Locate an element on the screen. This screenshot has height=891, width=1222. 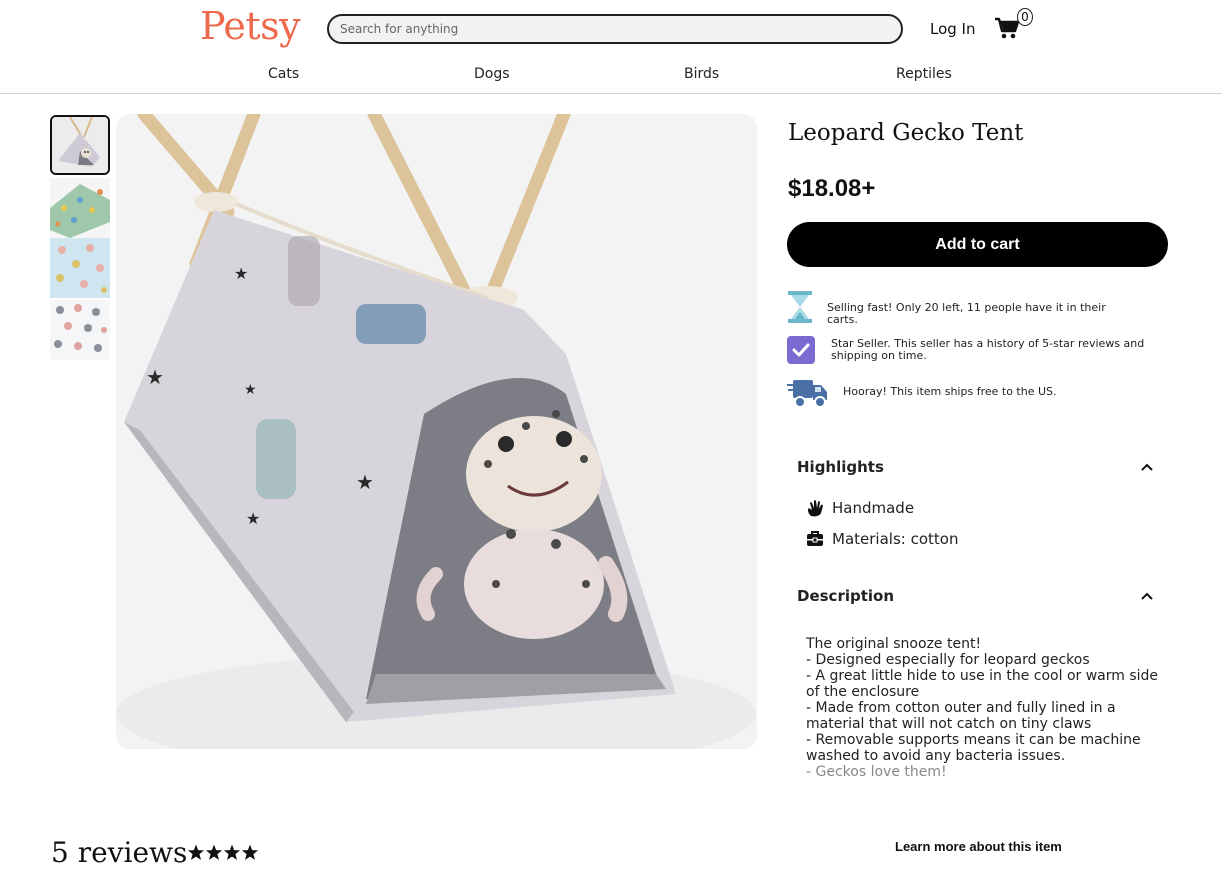
toolbox-icon is located at coordinates (815, 538).